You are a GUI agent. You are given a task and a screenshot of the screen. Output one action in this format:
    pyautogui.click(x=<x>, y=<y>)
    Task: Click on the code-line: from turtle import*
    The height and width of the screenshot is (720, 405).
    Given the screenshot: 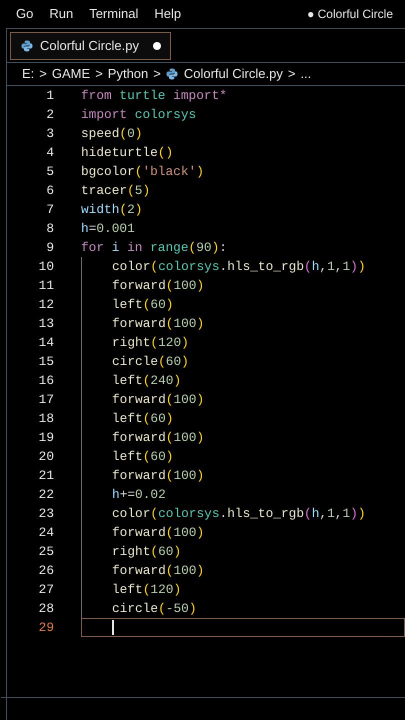 What is the action you would take?
    pyautogui.click(x=154, y=96)
    